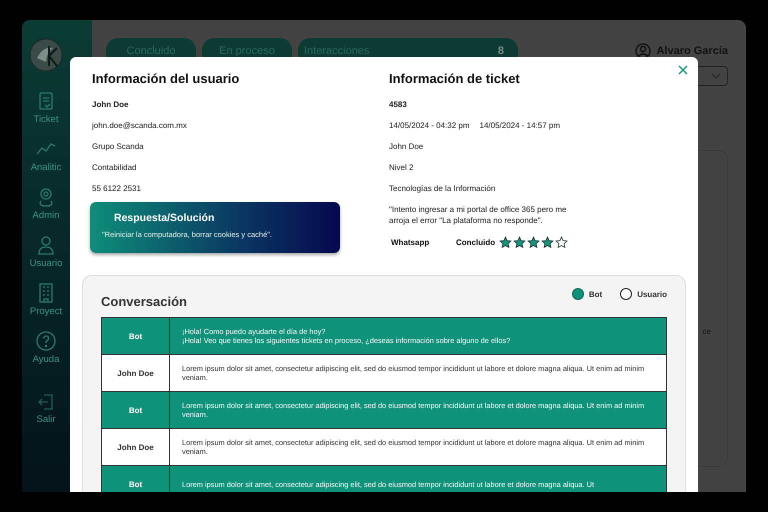 The image size is (768, 512). What do you see at coordinates (643, 294) in the screenshot?
I see `radio-option: Usuario` at bounding box center [643, 294].